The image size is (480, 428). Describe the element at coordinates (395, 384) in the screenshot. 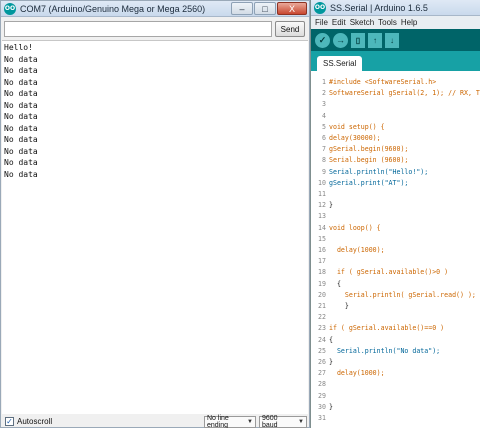

I see `code-line: 28` at that location.